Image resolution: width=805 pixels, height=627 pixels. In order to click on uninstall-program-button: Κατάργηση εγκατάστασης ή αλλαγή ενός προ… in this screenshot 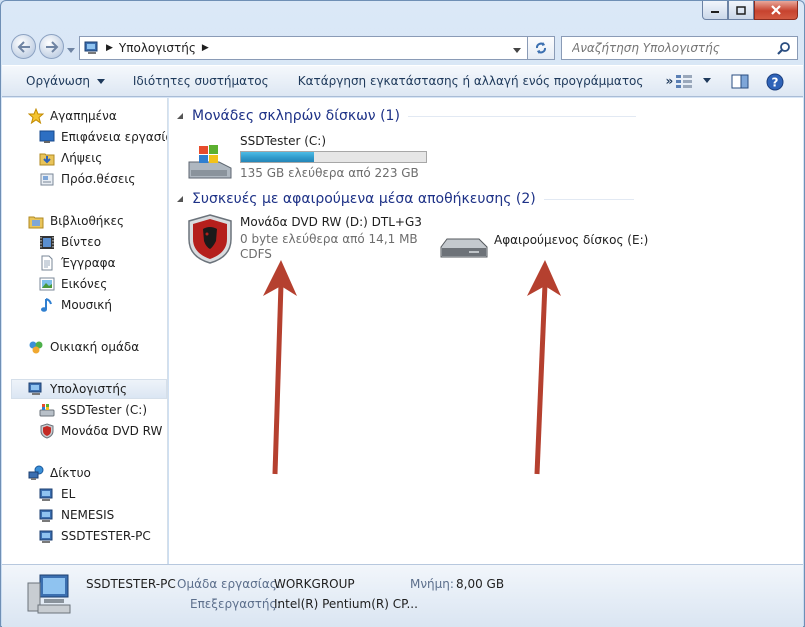, I will do `click(471, 81)`.